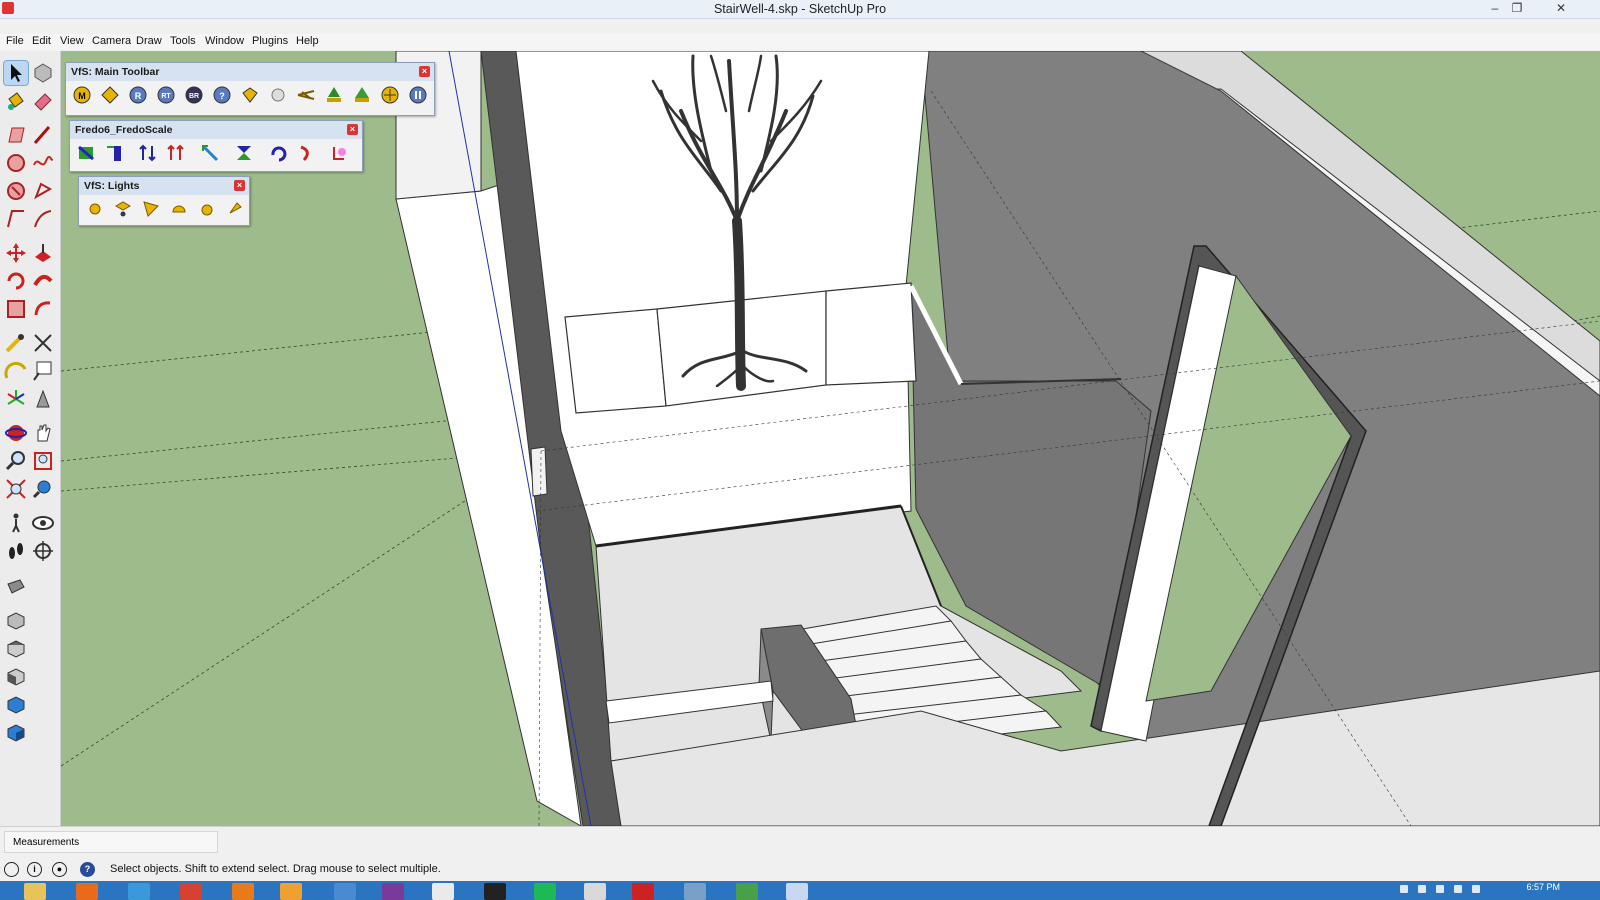 The image size is (1600, 900). I want to click on volume-icon, so click(1476, 889).